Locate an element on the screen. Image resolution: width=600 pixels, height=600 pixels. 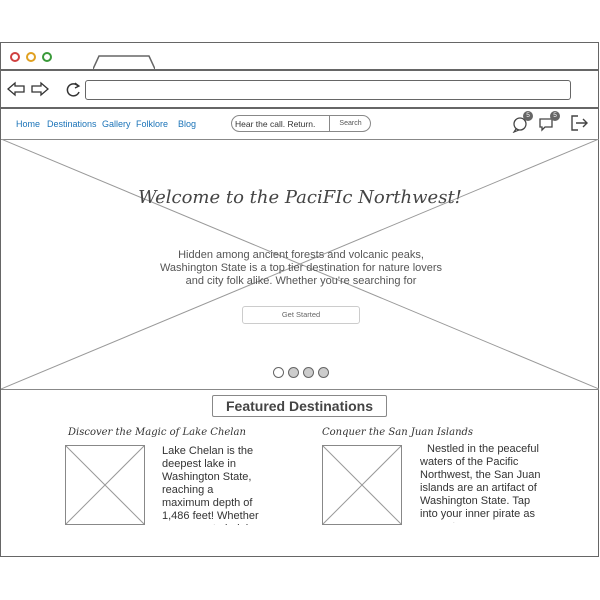
card-title-san-juan: Conquer the San Juan Islands is located at coordinates (397, 432).